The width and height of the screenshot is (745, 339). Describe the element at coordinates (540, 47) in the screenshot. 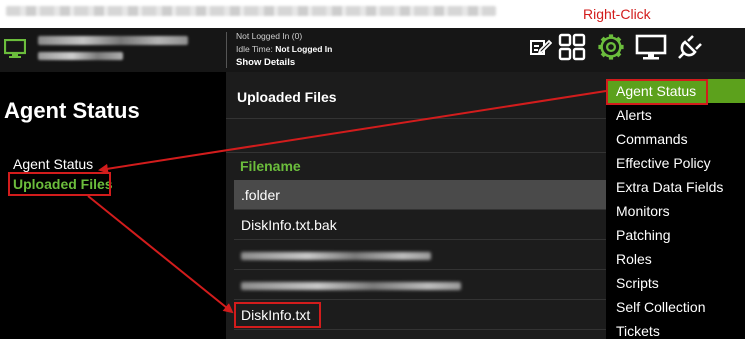

I see `edit-icon` at that location.